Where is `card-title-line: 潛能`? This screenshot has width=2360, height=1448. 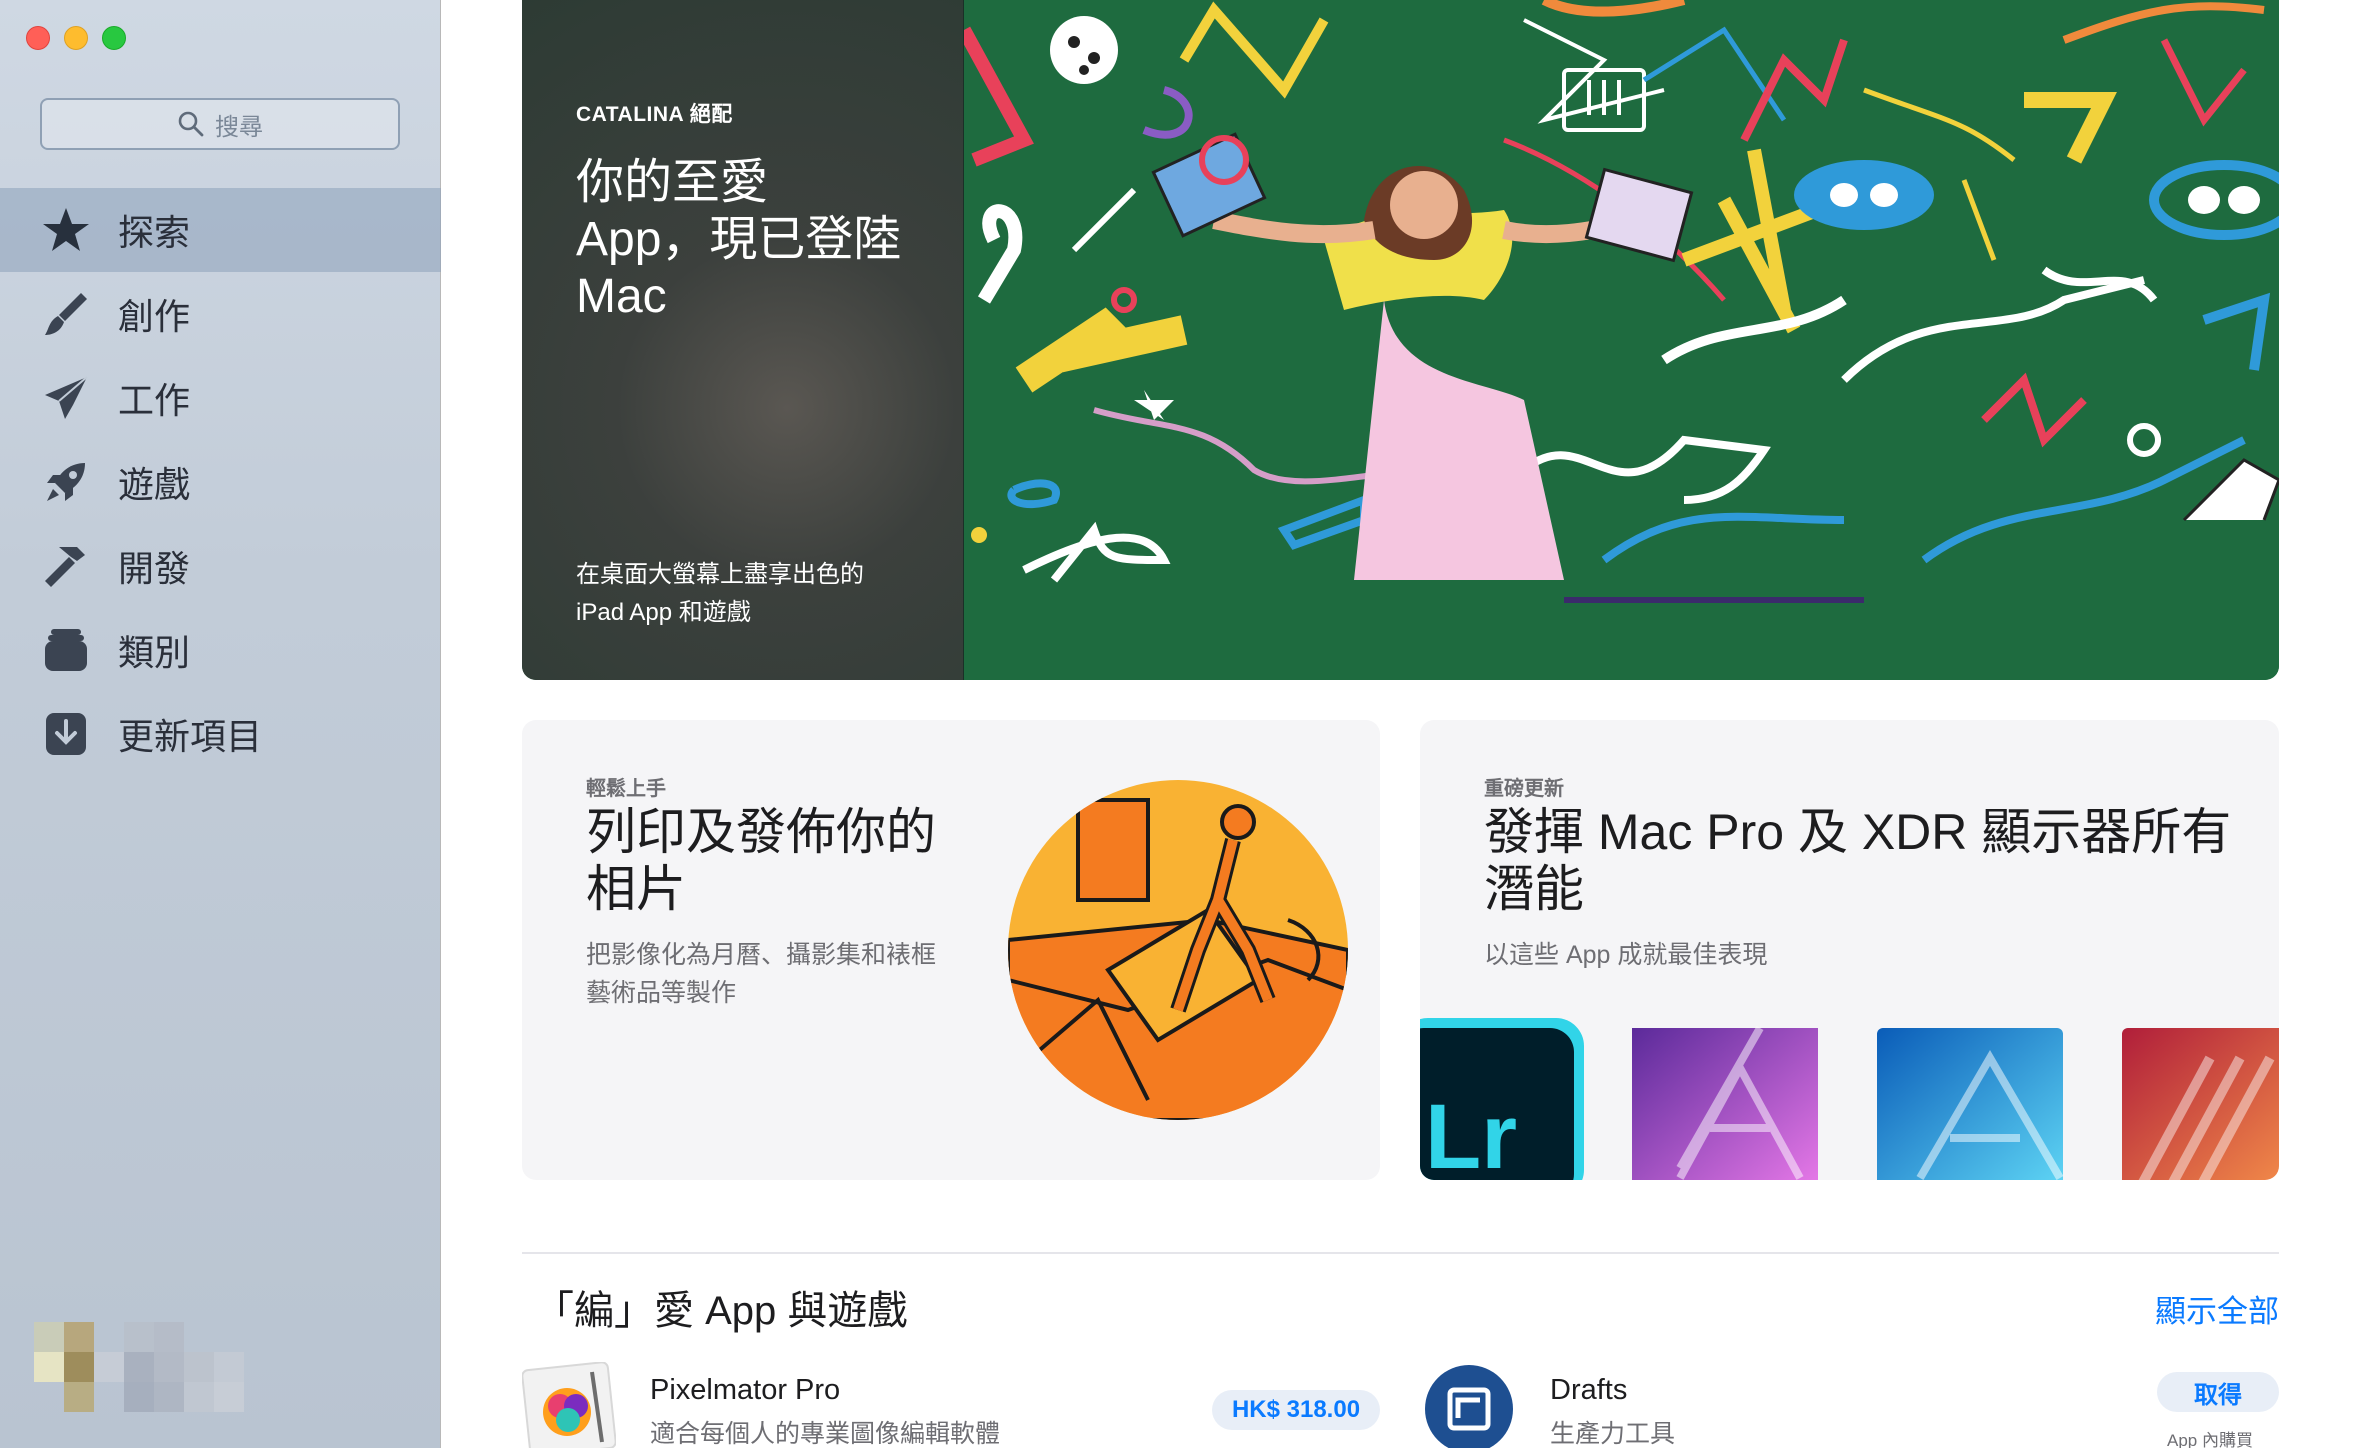
card-title-line: 潛能 is located at coordinates (1534, 889).